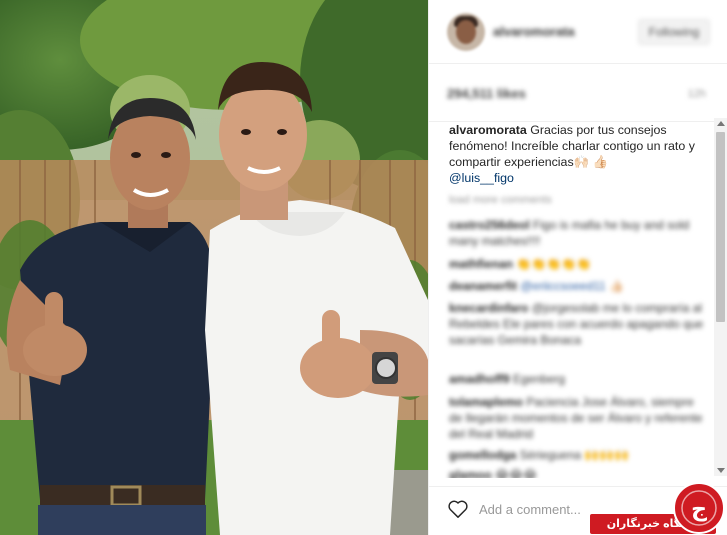  What do you see at coordinates (482, 455) in the screenshot?
I see `comment-username: gomellodga` at bounding box center [482, 455].